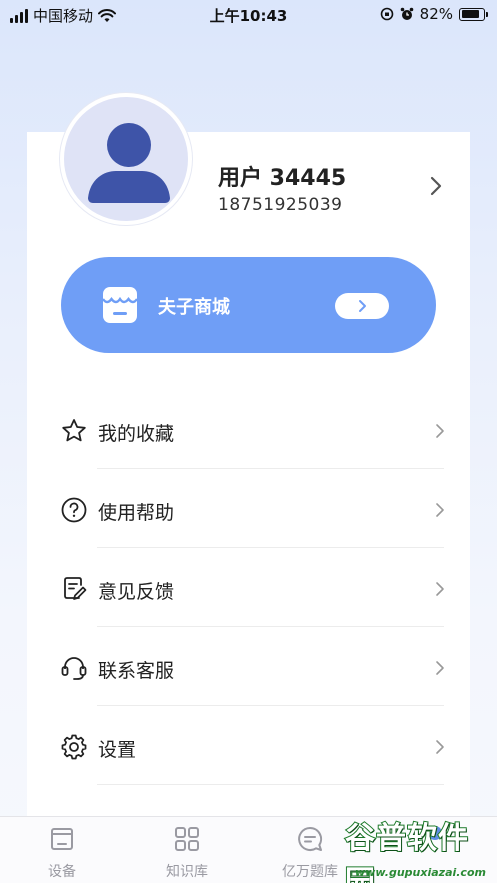 This screenshot has width=497, height=883. Describe the element at coordinates (248, 508) in the screenshot. I see `menu-item-help: 使用帮助` at that location.